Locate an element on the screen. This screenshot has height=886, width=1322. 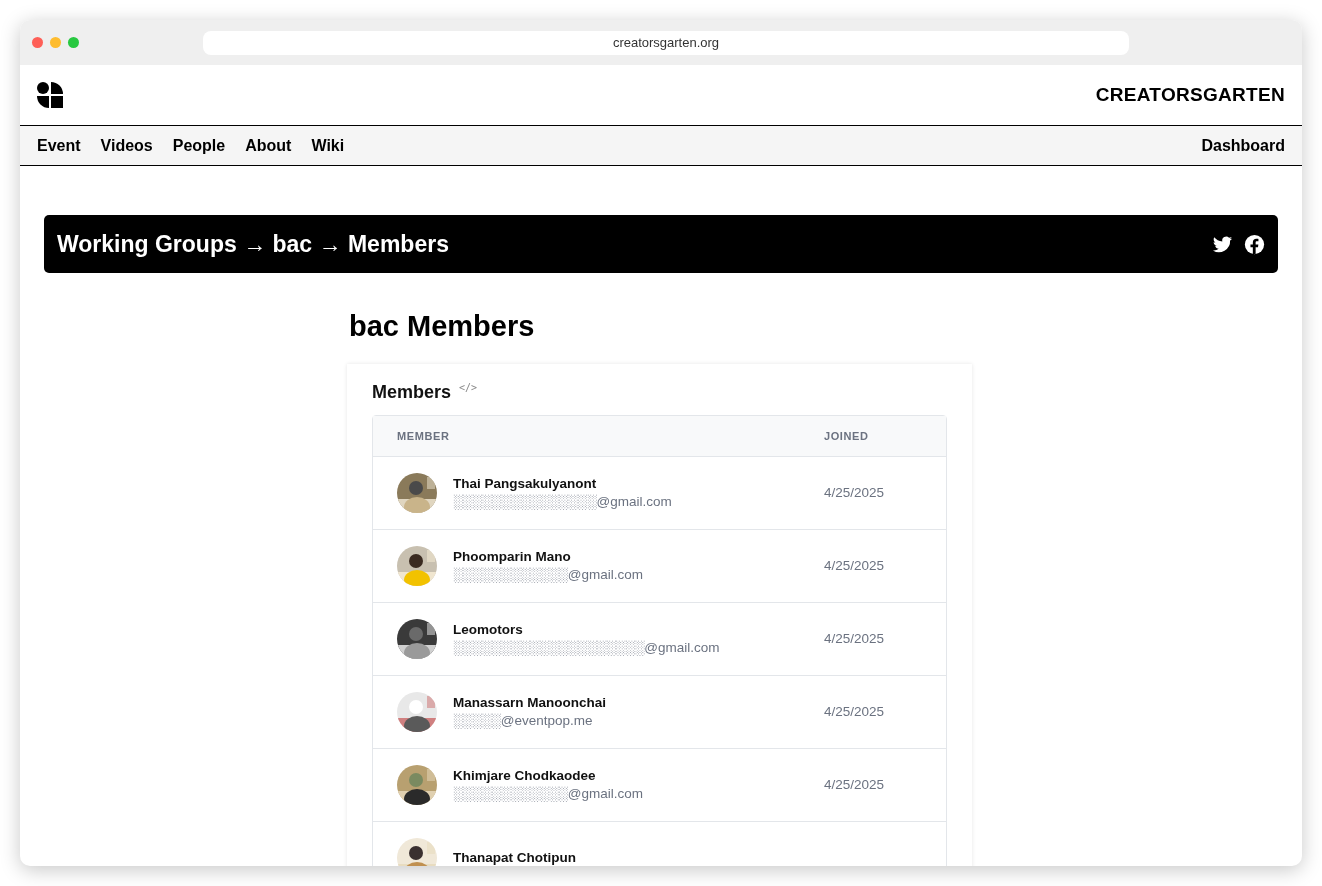
member-email: ░░░░░░░░░░░░░░░░░░░░@gmail.com is located at coordinates (586, 648).